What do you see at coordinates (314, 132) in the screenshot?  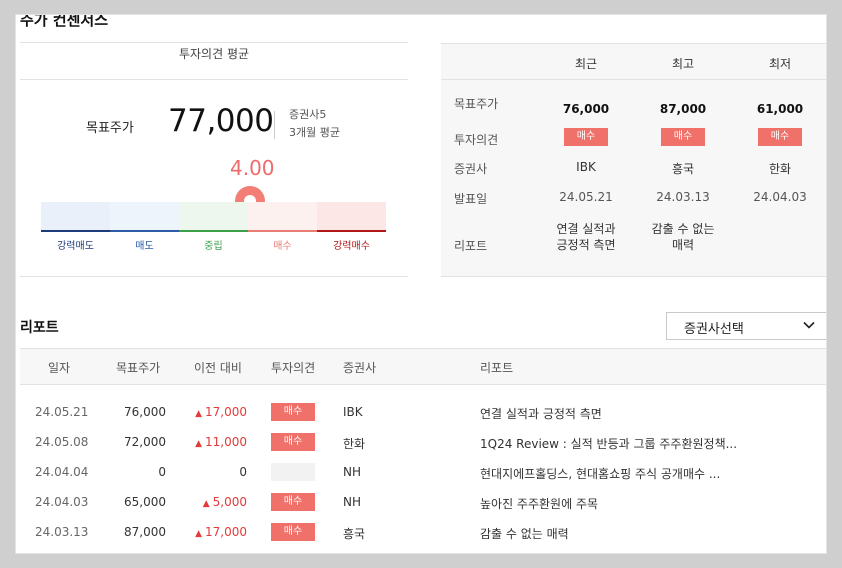 I see `average-period: 3개월 평균` at bounding box center [314, 132].